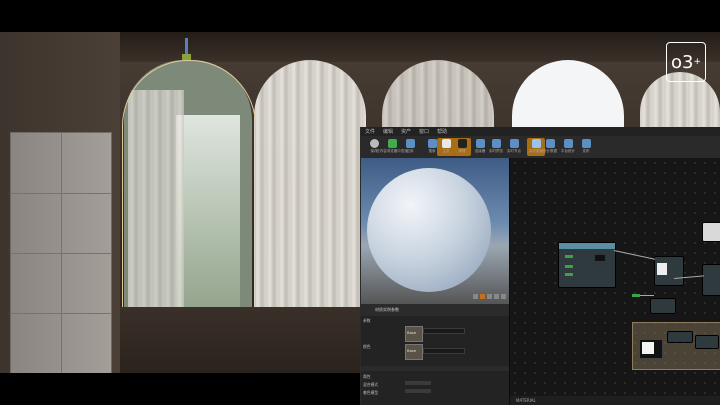 The width and height of the screenshot is (720, 405). What do you see at coordinates (462, 143) in the screenshot?
I see `clean-icon` at bounding box center [462, 143].